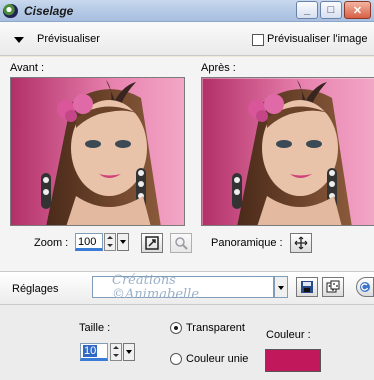  Describe the element at coordinates (281, 287) in the screenshot. I see `preset-dropdown-button` at that location.